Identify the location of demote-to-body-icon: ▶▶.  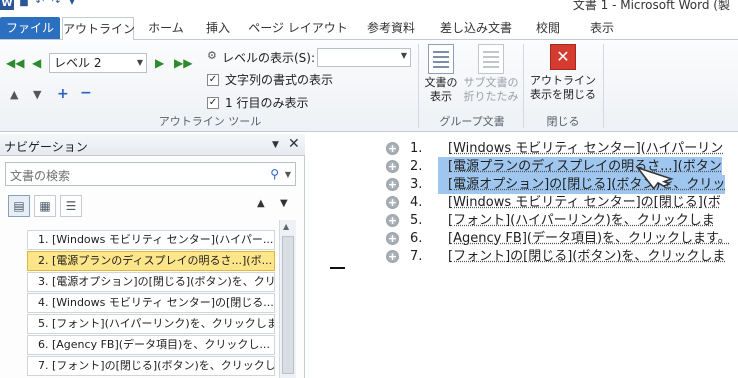
(183, 63).